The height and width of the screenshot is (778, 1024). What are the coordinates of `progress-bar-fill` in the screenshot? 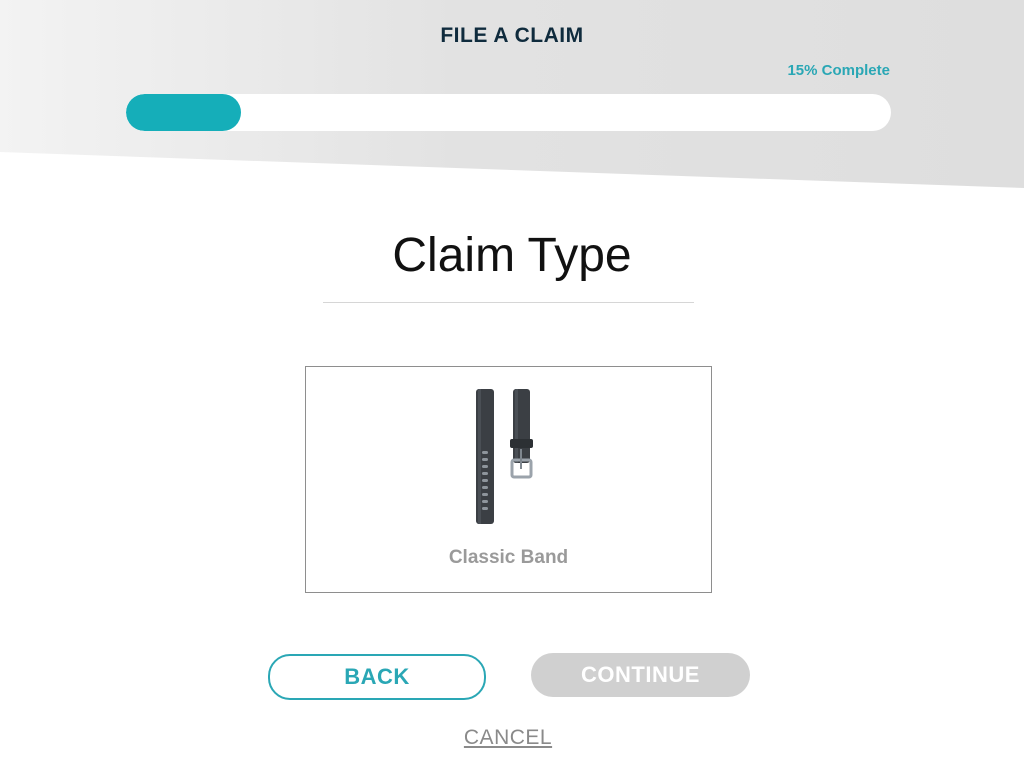 It's located at (183, 112).